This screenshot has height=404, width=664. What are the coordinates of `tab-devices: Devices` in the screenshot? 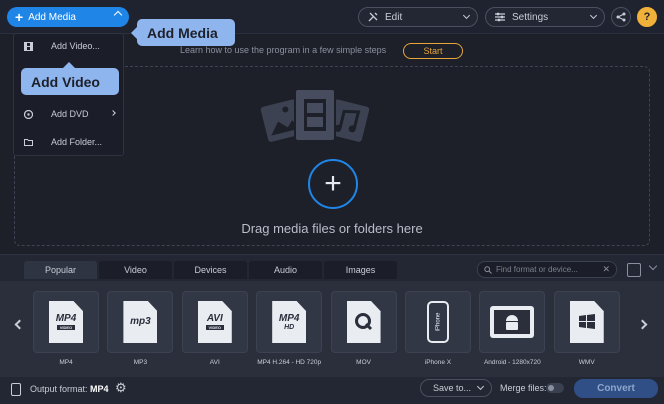 It's located at (210, 270).